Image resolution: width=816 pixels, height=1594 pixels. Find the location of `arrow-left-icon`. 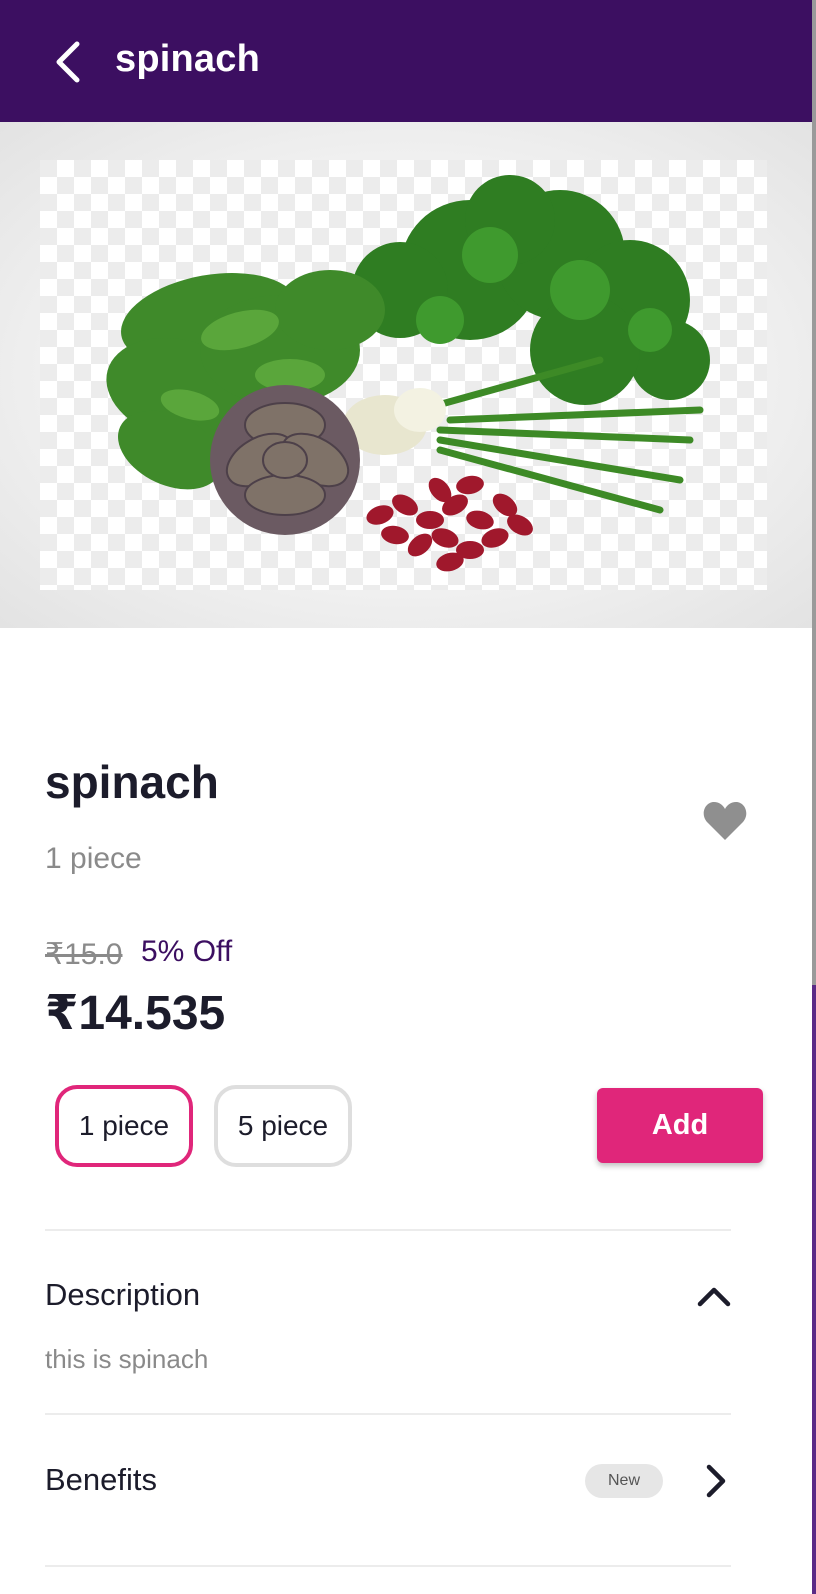

arrow-left-icon is located at coordinates (68, 62).